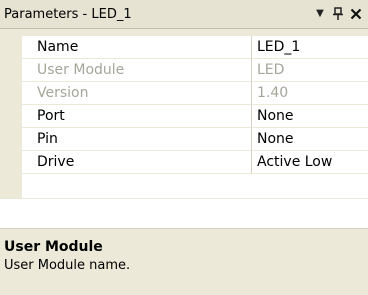 This screenshot has height=295, width=368. I want to click on property-value: LED_1, so click(278, 47).